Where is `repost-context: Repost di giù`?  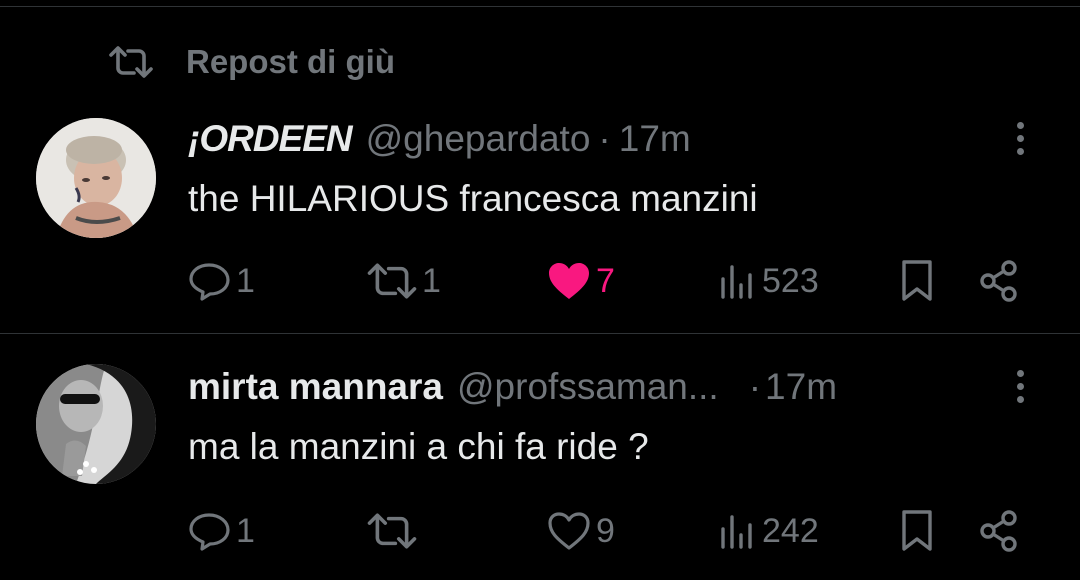
repost-context: Repost di giù is located at coordinates (251, 62).